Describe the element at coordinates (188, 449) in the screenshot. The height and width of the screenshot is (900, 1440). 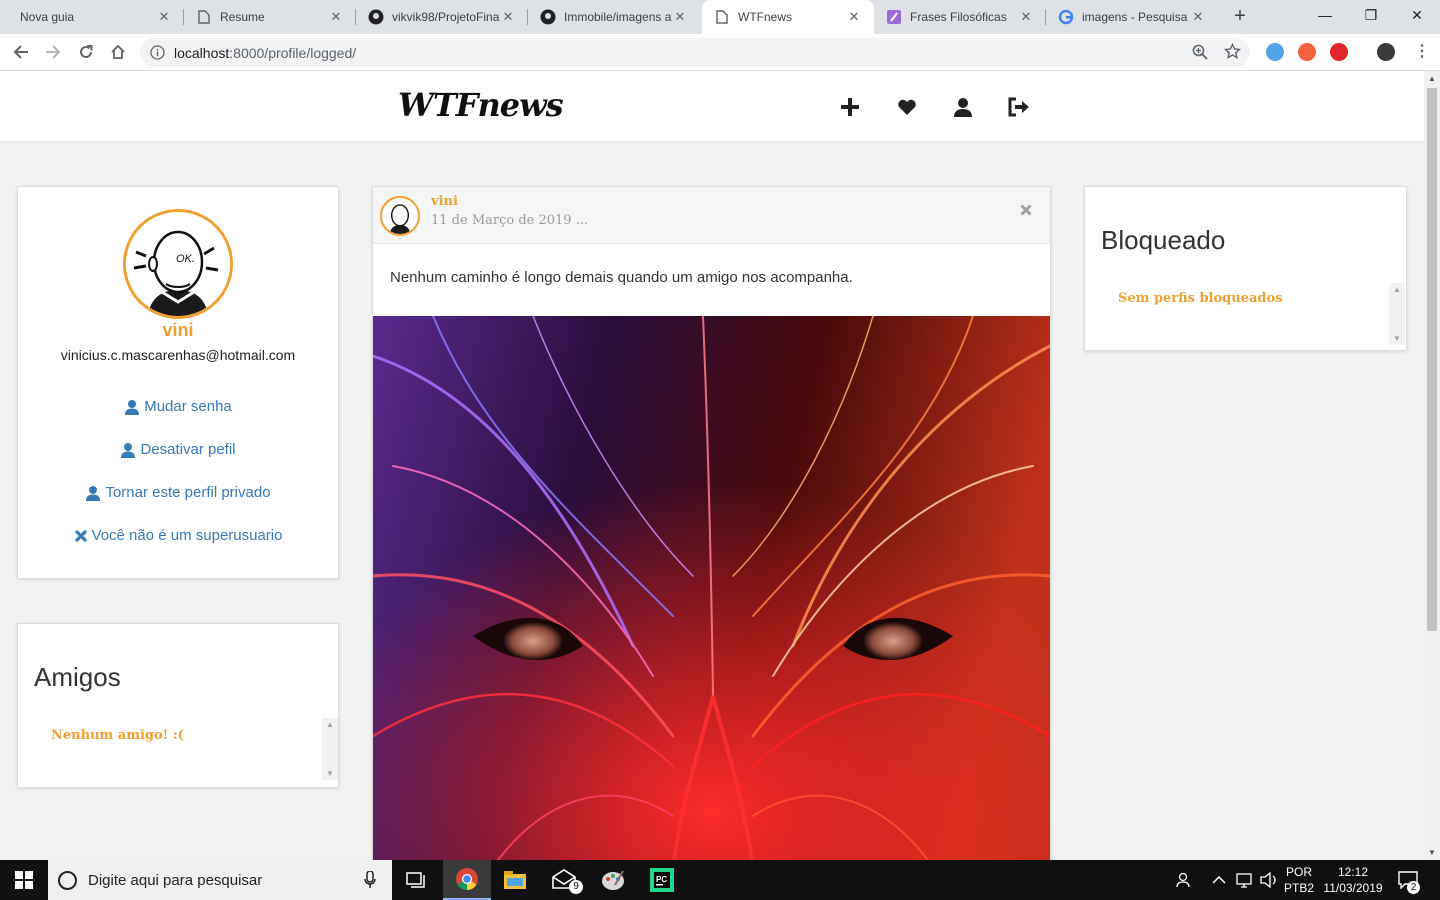
I see `link-label: Desativar pefil` at that location.